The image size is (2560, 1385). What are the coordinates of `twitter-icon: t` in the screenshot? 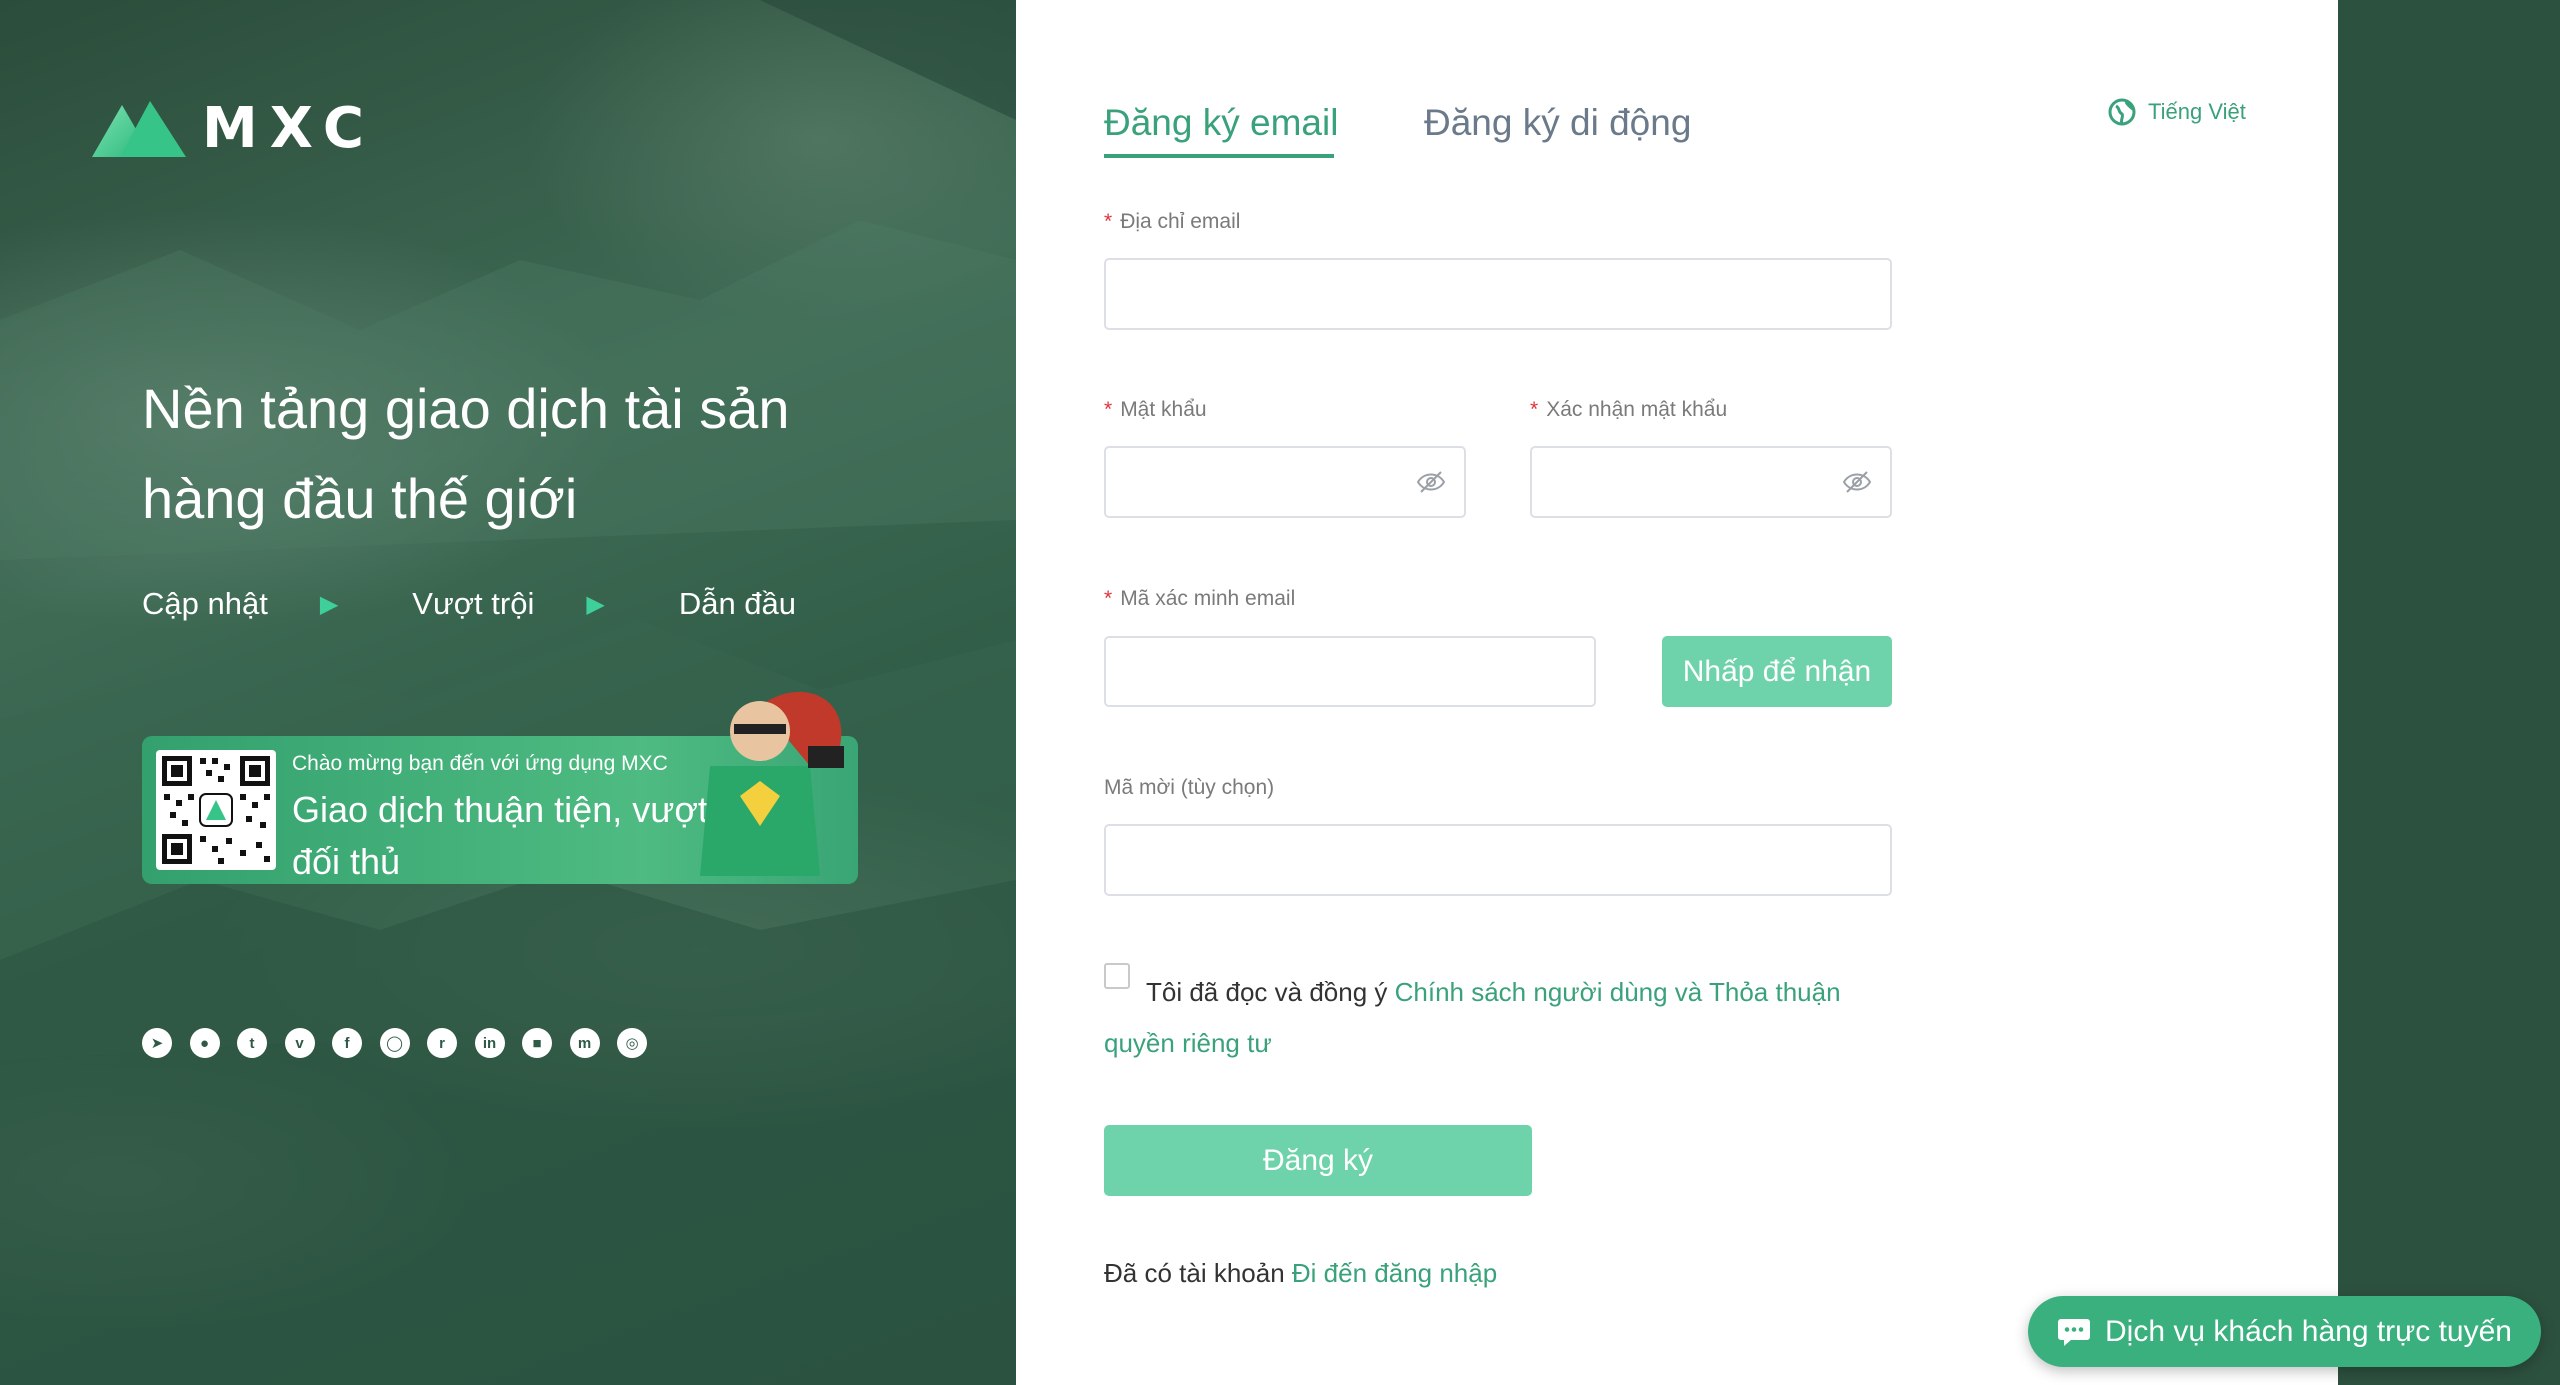 It's located at (252, 1043).